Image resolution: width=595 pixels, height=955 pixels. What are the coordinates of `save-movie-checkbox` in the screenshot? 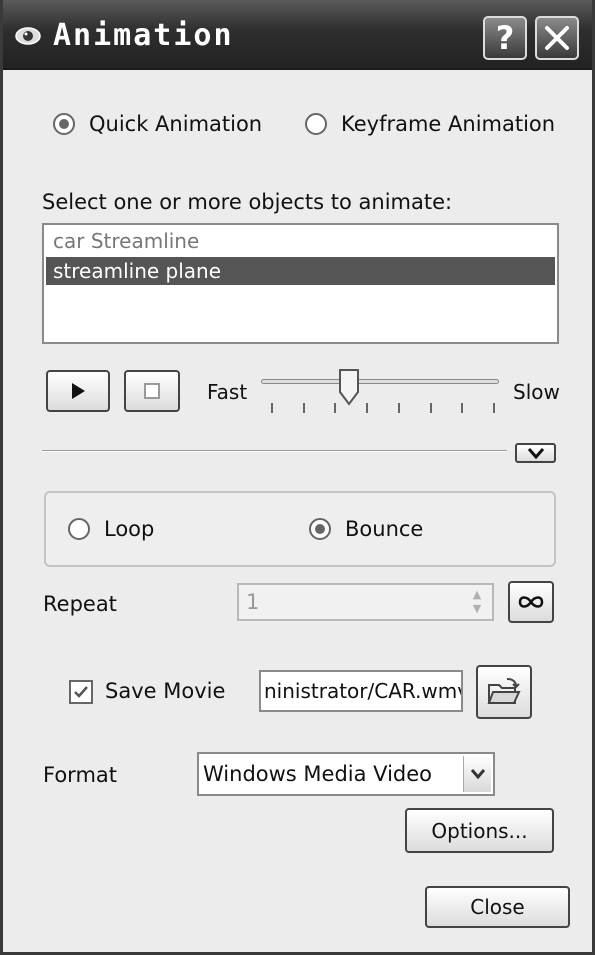 It's located at (81, 692).